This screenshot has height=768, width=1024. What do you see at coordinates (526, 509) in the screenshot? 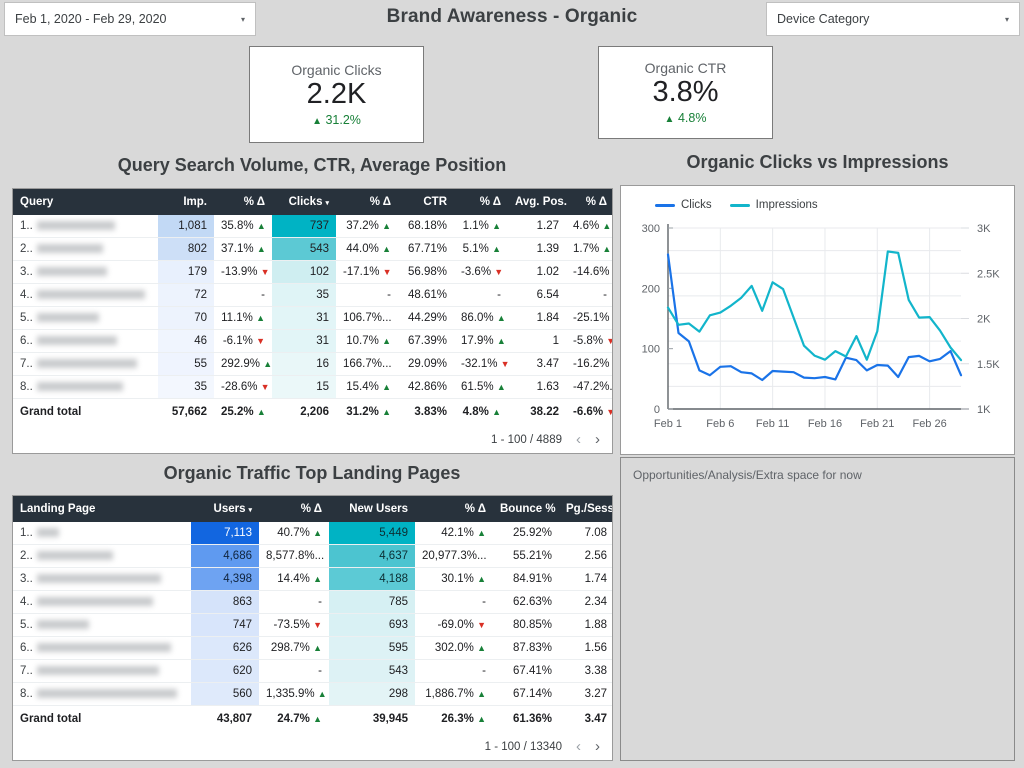
I see `column-header-bounce-5: Bounce %` at bounding box center [526, 509].